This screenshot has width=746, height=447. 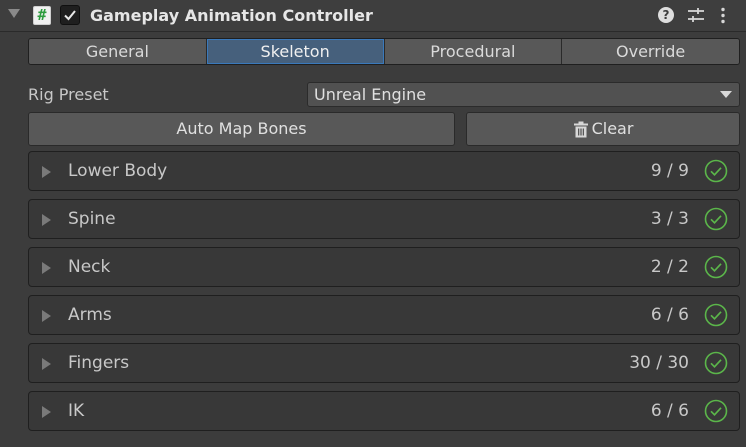 What do you see at coordinates (669, 267) in the screenshot?
I see `bone-count: 2 / 2` at bounding box center [669, 267].